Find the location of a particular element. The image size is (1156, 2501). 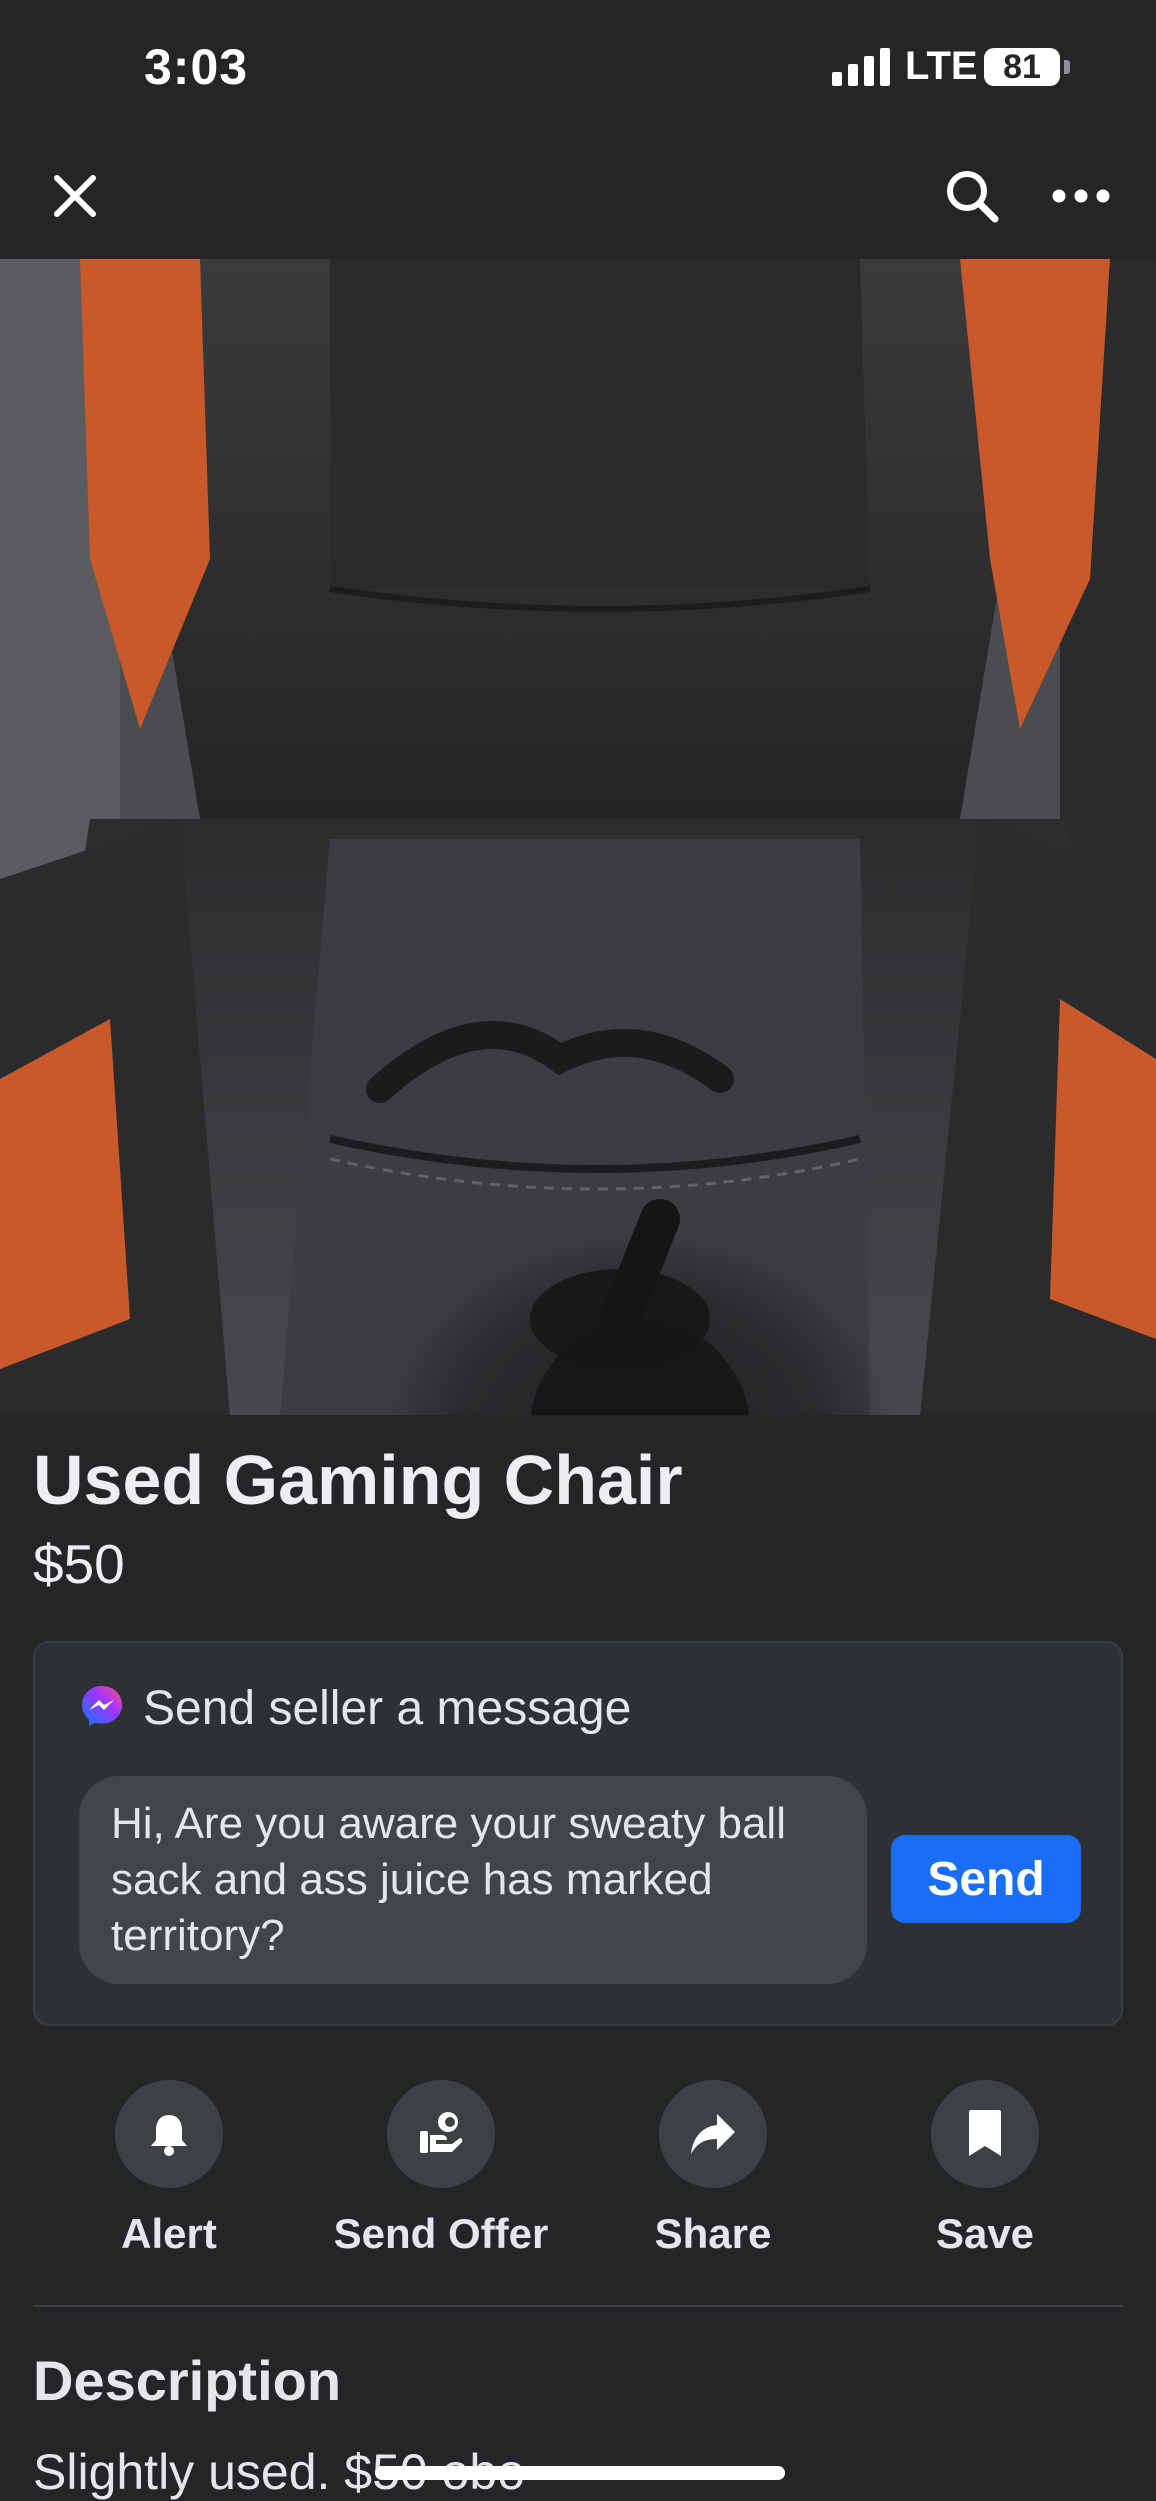

close-icon is located at coordinates (75, 196).